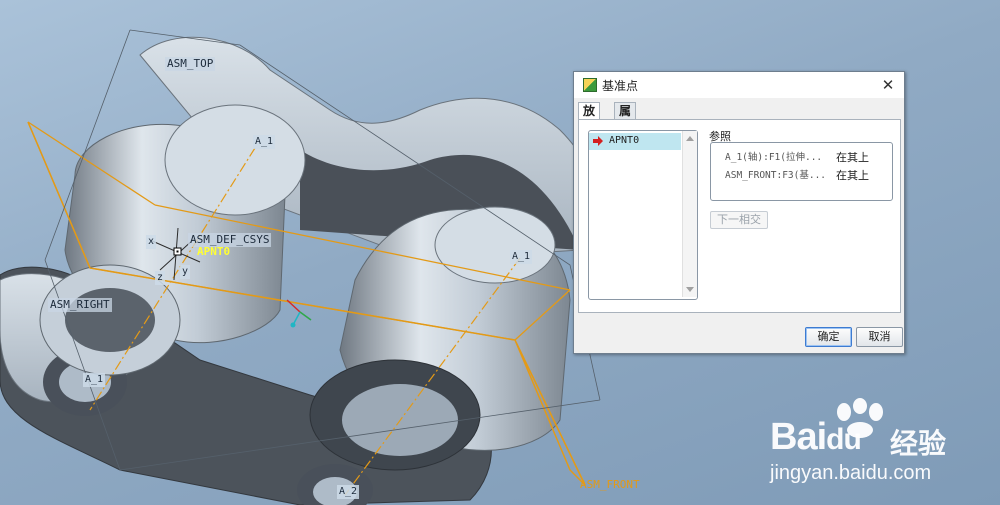 The height and width of the screenshot is (505, 1000). What do you see at coordinates (264, 142) in the screenshot?
I see `axis-label-a1-top: A_1` at bounding box center [264, 142].